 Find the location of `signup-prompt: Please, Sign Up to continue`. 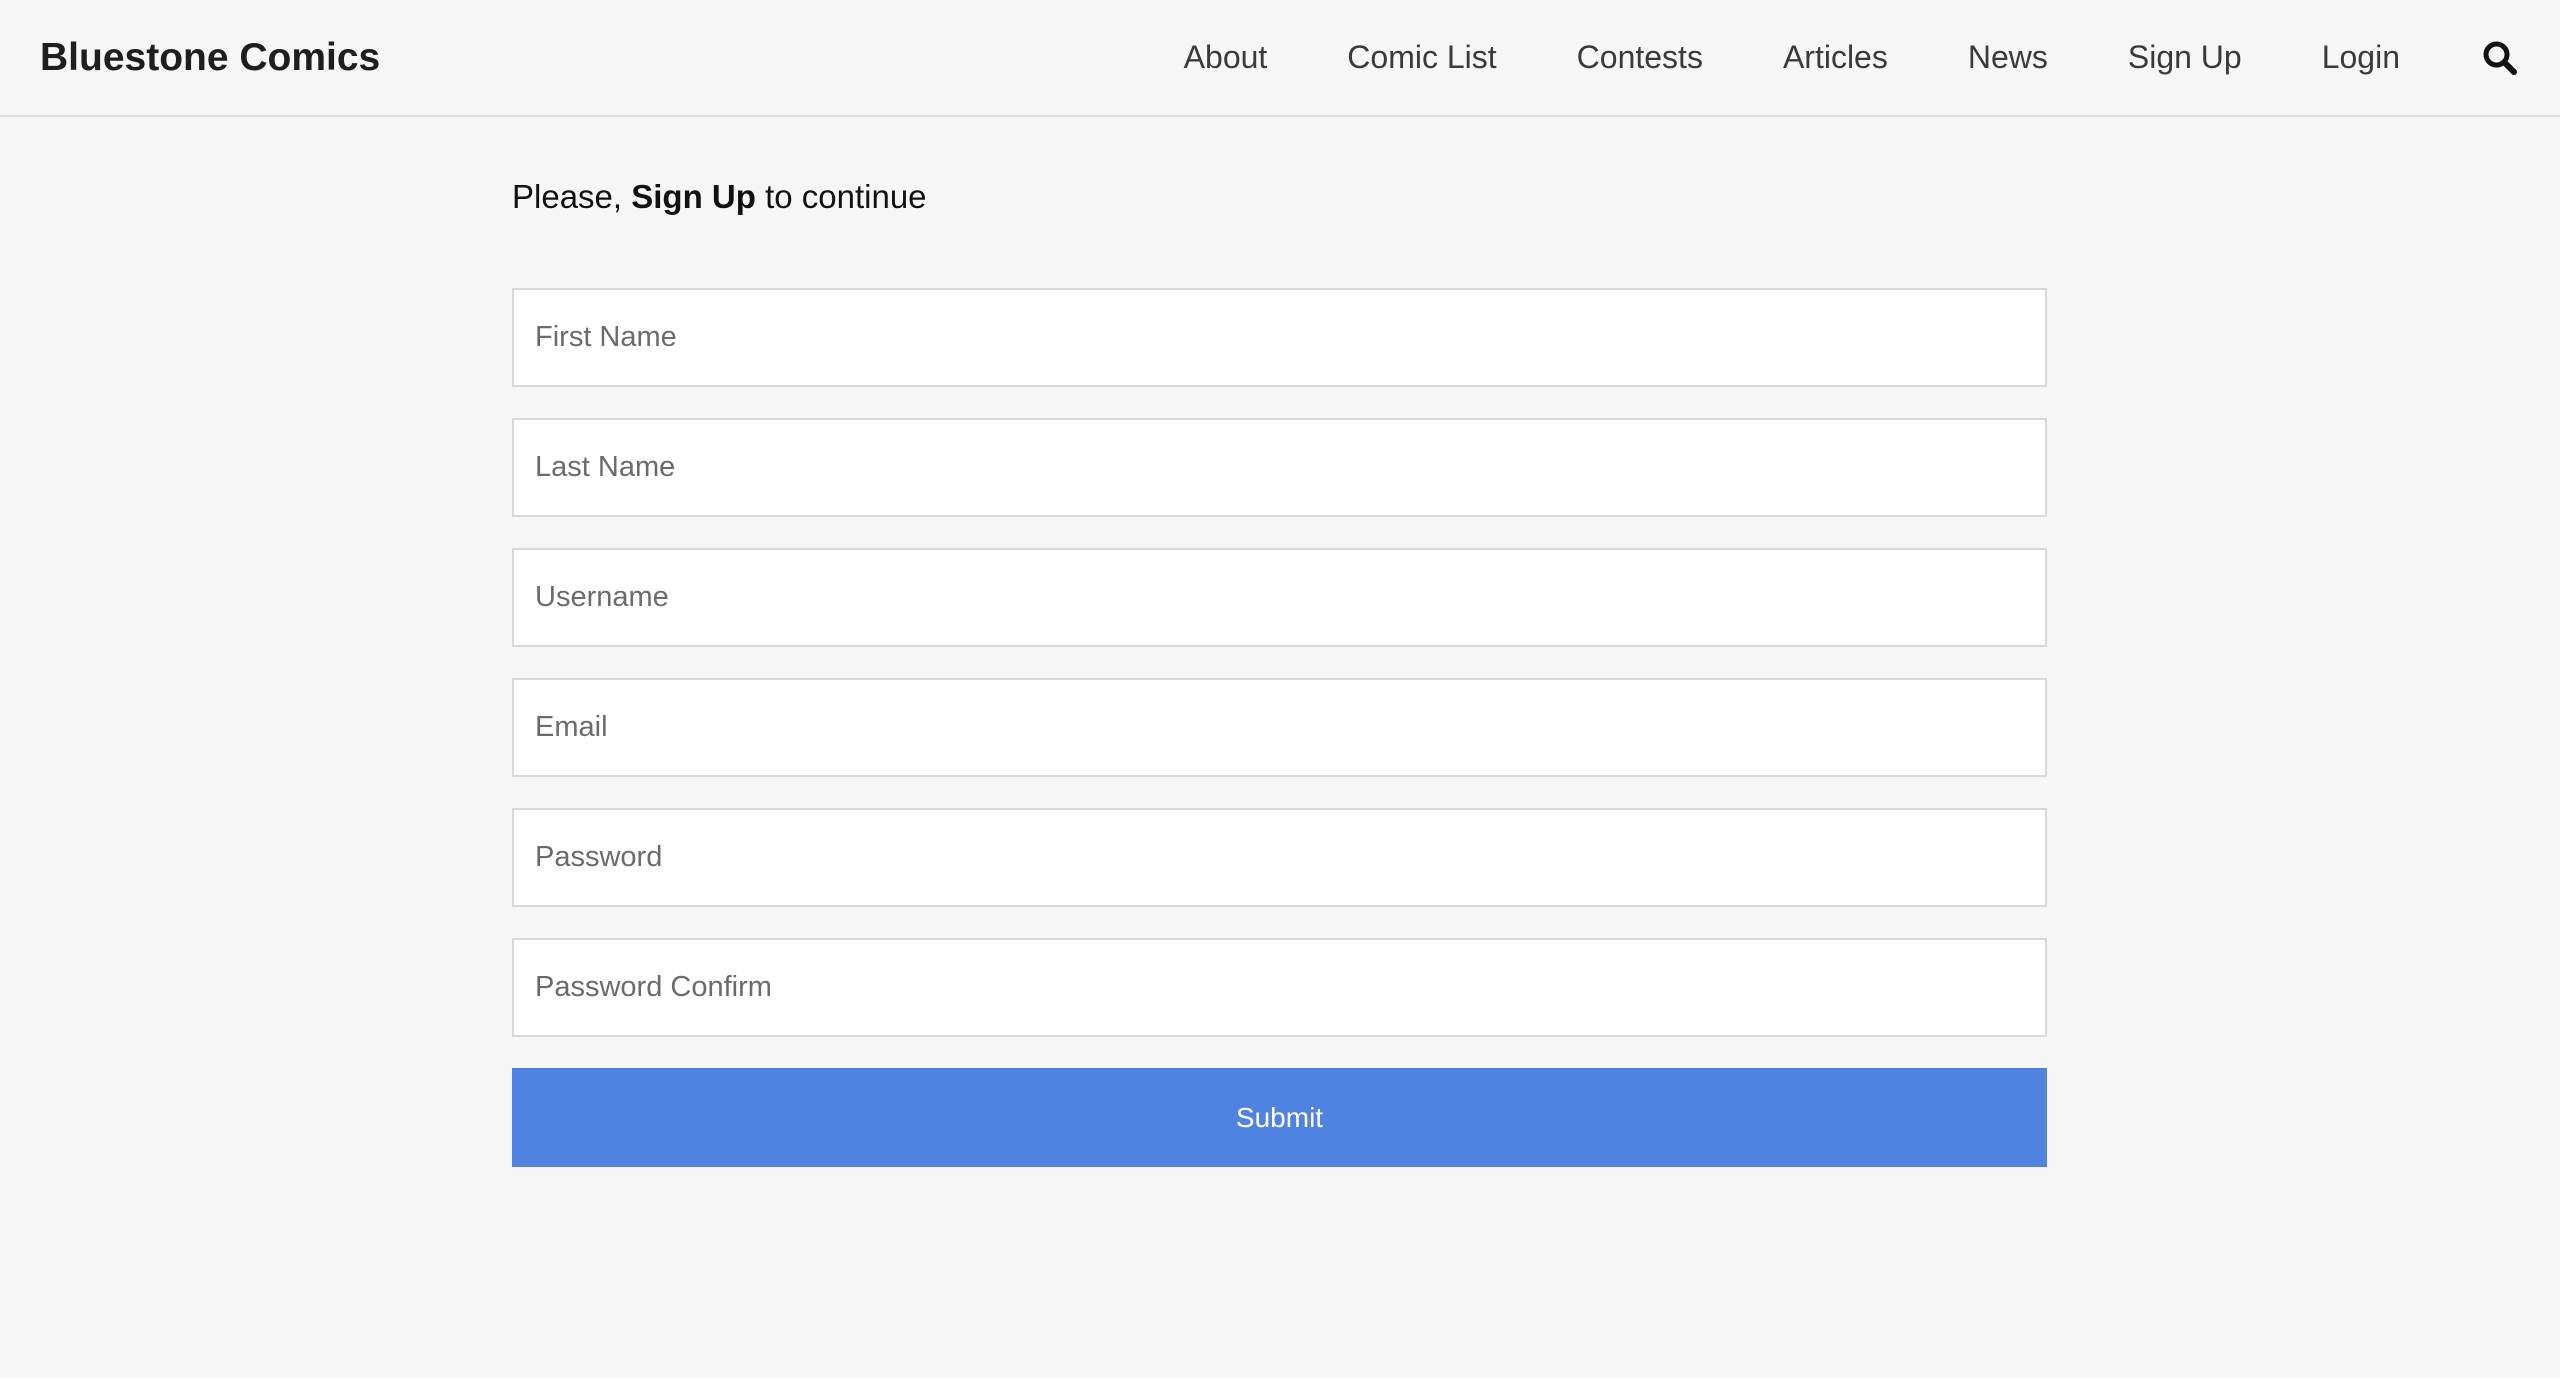

signup-prompt: Please, Sign Up to continue is located at coordinates (719, 197).